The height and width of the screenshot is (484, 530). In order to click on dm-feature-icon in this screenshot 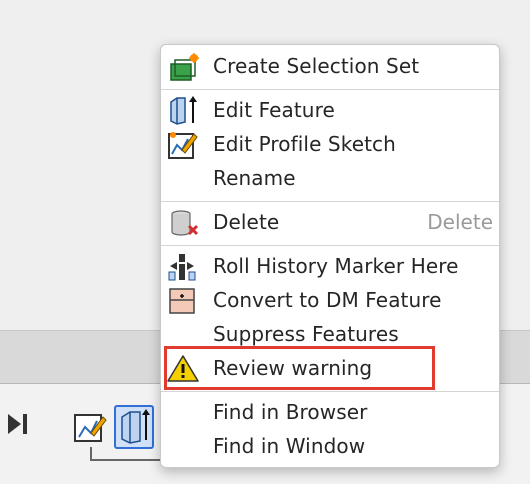, I will do `click(184, 301)`.